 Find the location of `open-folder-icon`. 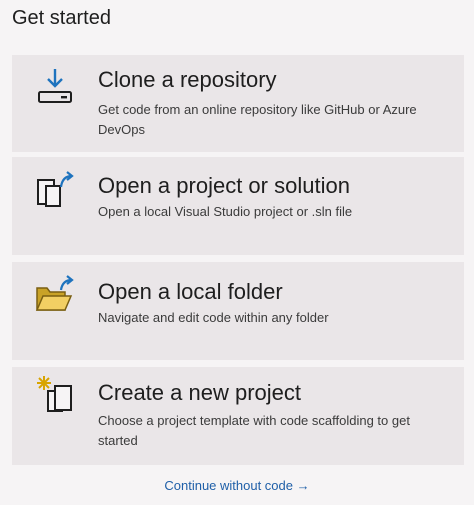

open-folder-icon is located at coordinates (55, 294).